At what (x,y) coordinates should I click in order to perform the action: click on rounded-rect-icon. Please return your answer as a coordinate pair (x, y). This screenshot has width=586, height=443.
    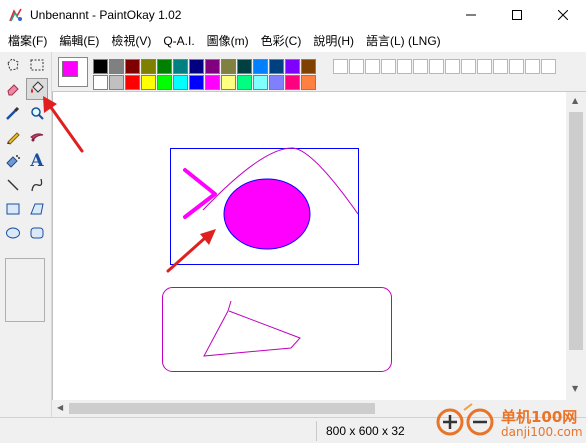
    Looking at the image, I should click on (37, 233).